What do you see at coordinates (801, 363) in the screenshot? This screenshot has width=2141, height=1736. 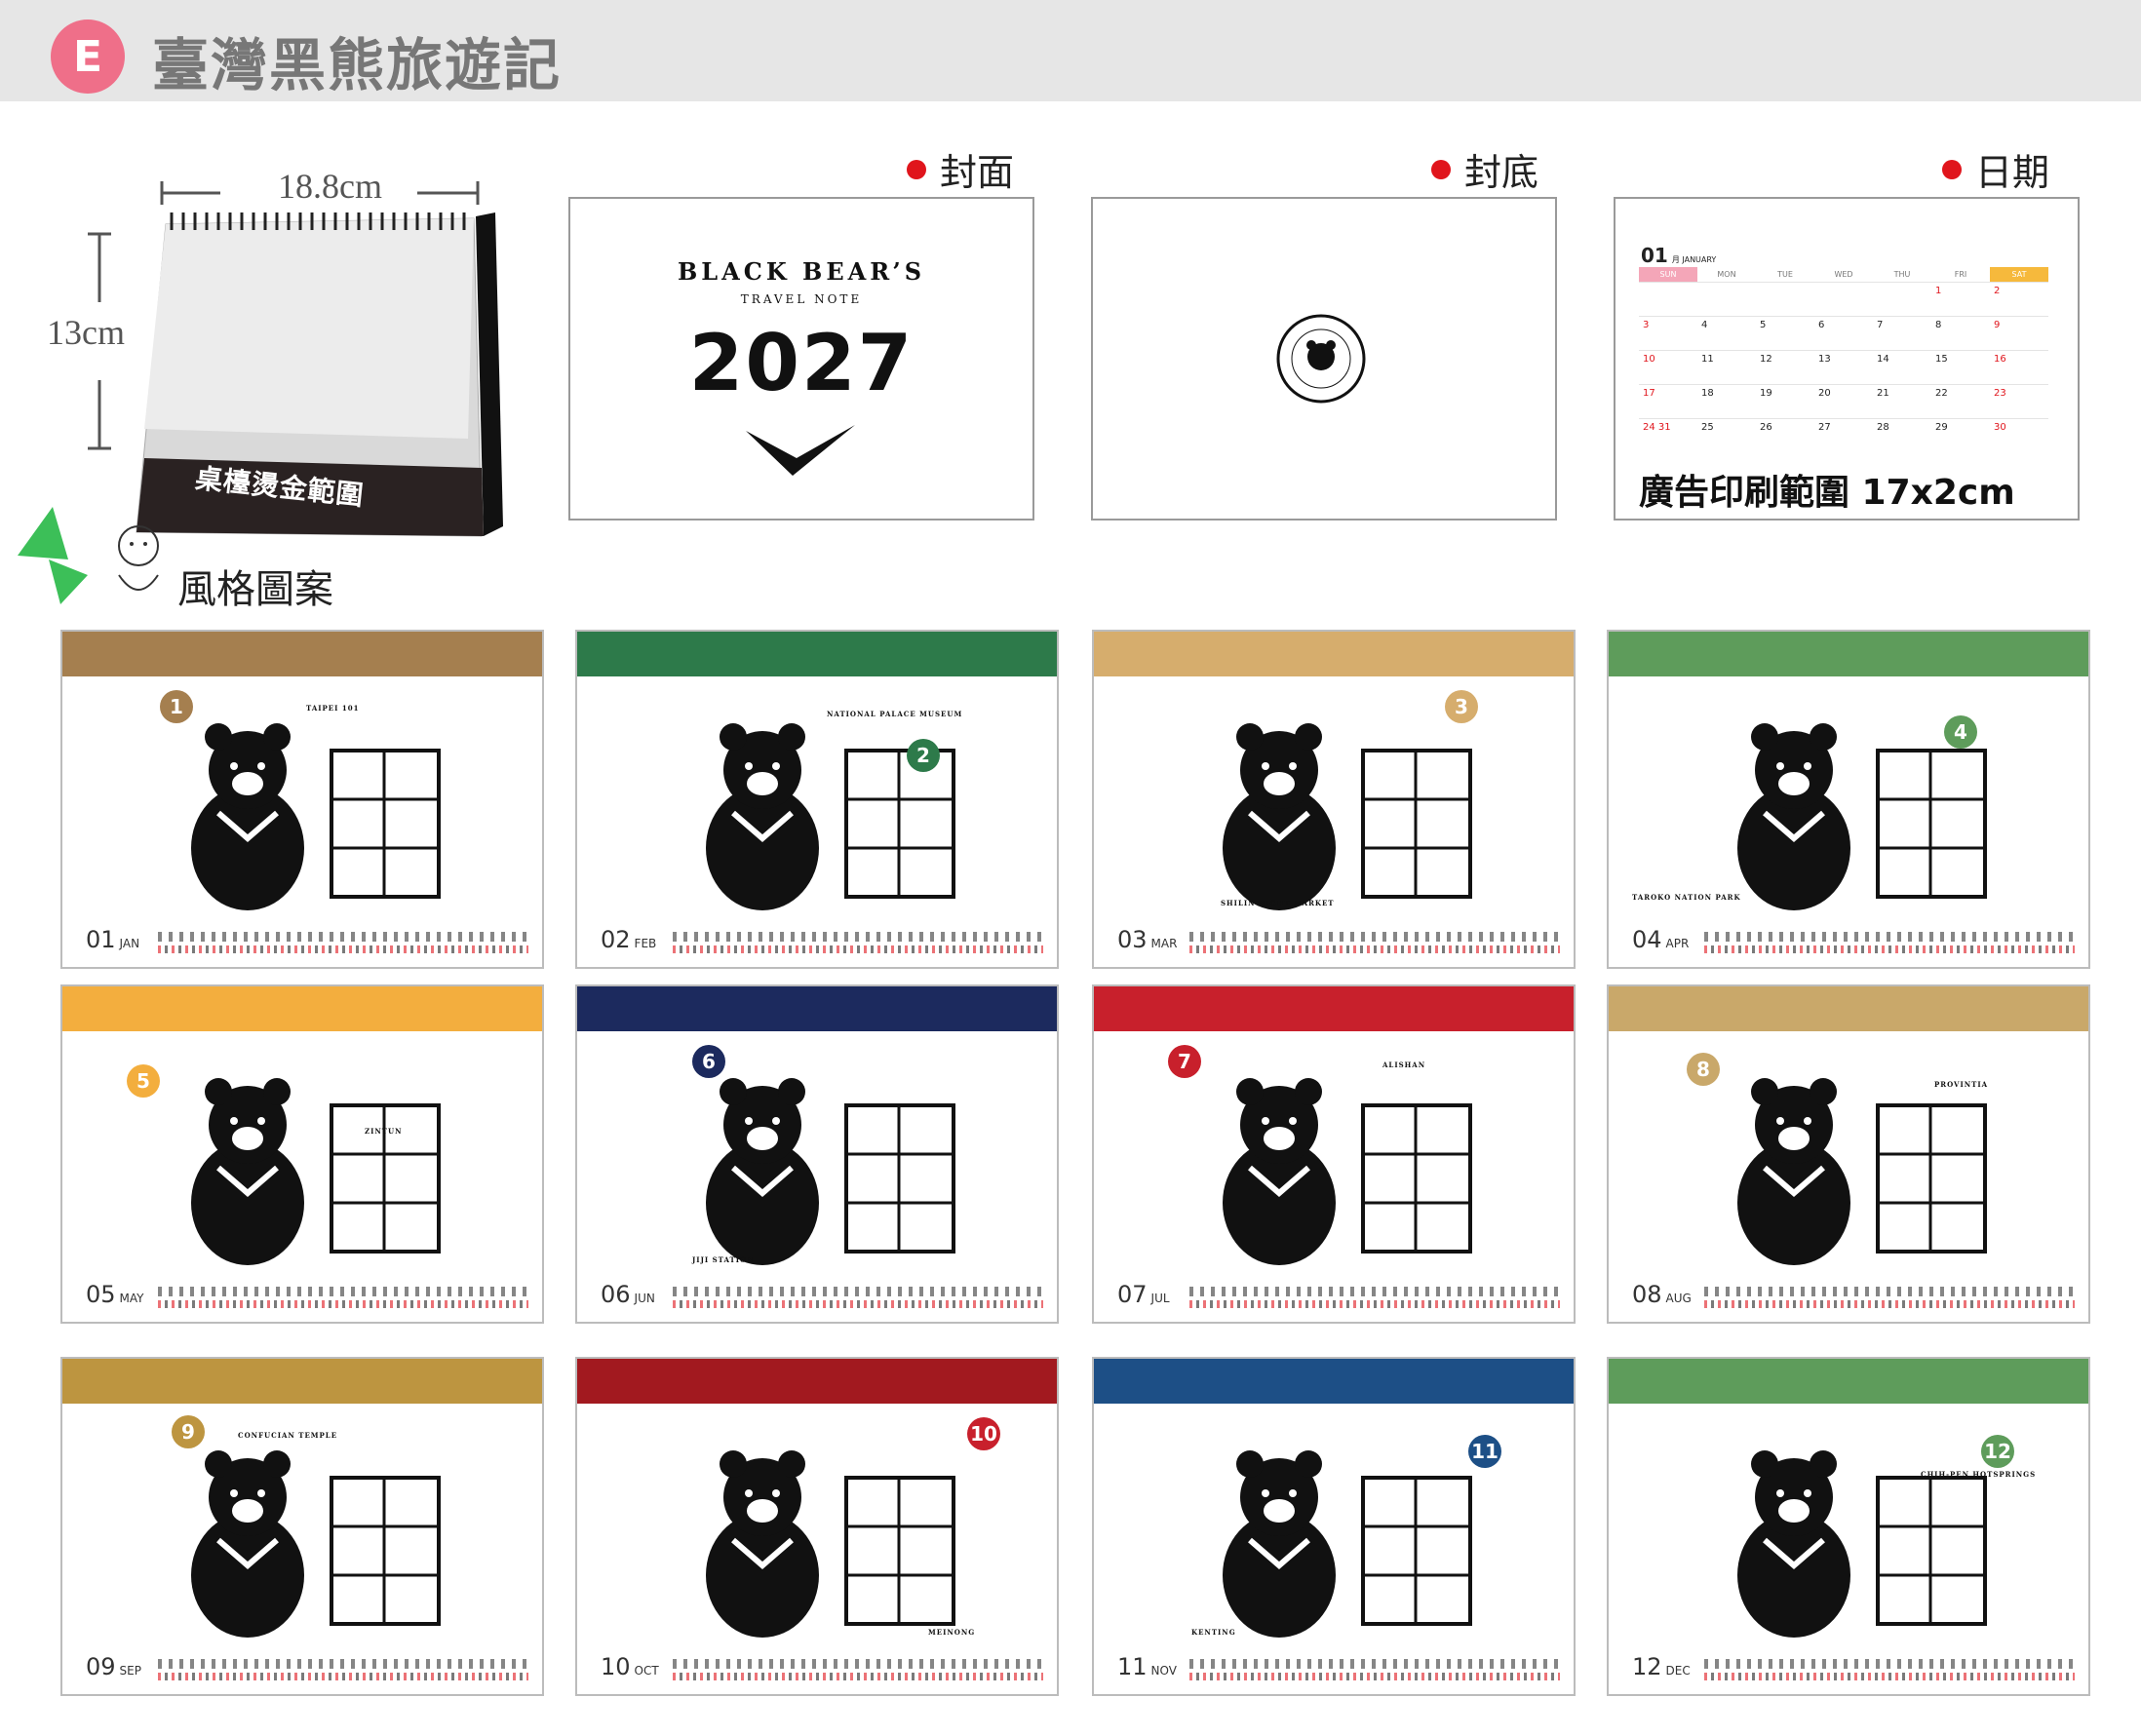 I see `cover-year: 2027` at bounding box center [801, 363].